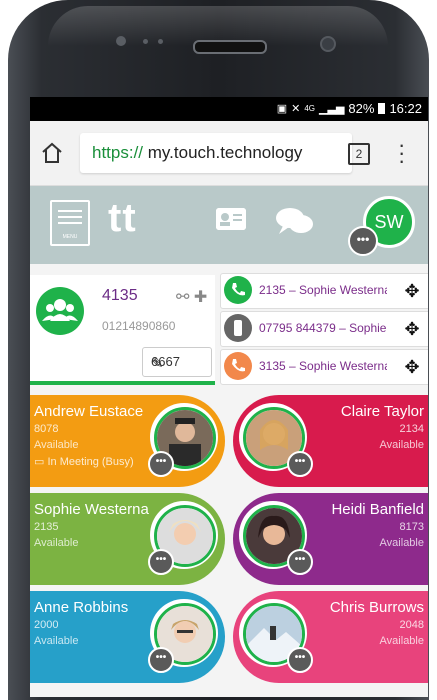  What do you see at coordinates (46, 625) in the screenshot?
I see `contact-extension: 2000` at bounding box center [46, 625].